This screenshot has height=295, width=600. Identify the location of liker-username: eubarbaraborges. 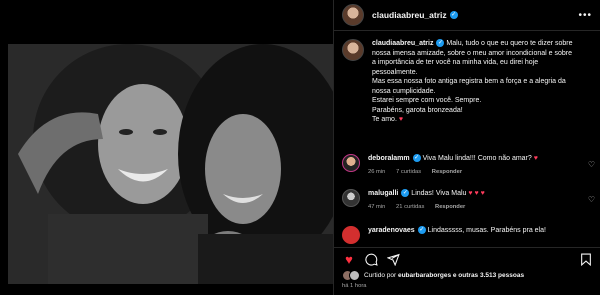
(424, 275).